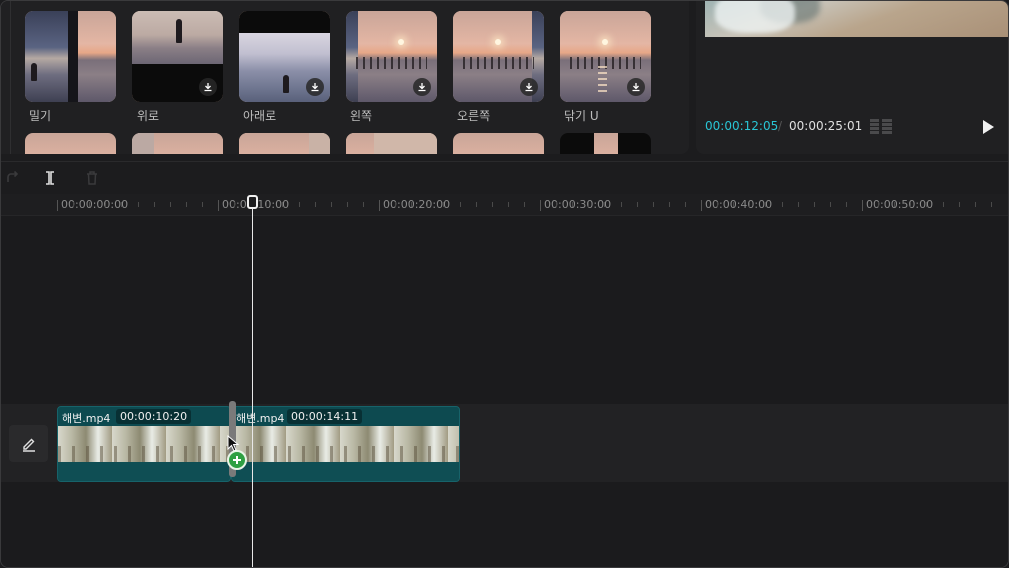  I want to click on split-icon, so click(50, 178).